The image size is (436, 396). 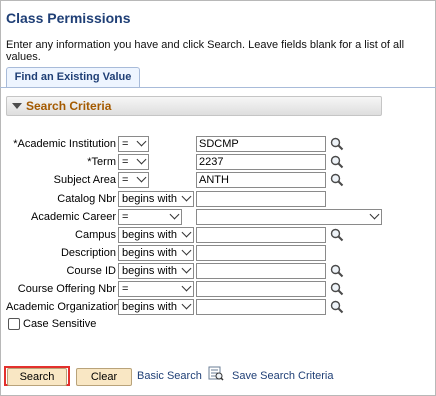 I want to click on search-button: Search, so click(x=37, y=377).